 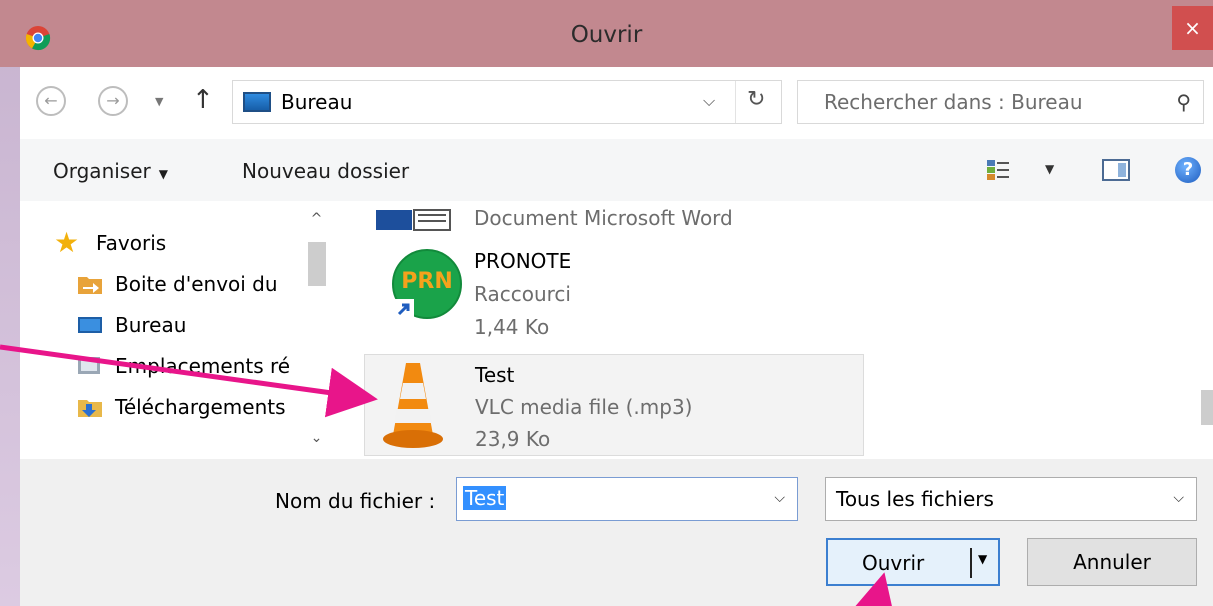 I want to click on file-type: VLC media file (.mp3), so click(x=584, y=407).